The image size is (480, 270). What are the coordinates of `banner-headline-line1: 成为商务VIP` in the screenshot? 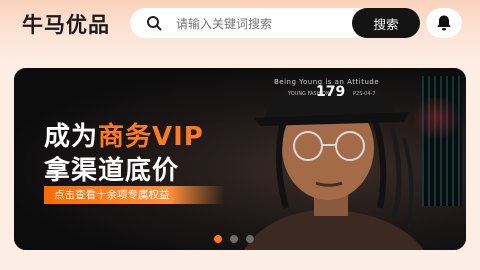 It's located at (124, 134).